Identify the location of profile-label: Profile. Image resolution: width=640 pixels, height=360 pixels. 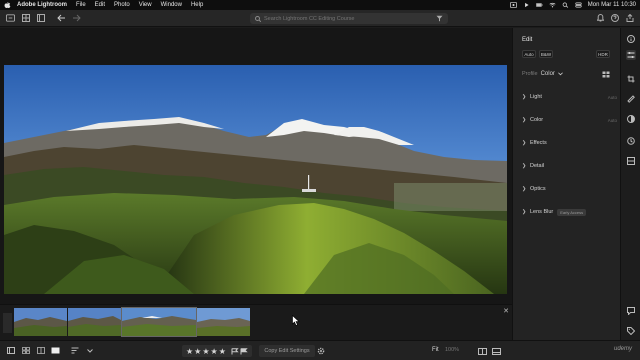
(530, 74).